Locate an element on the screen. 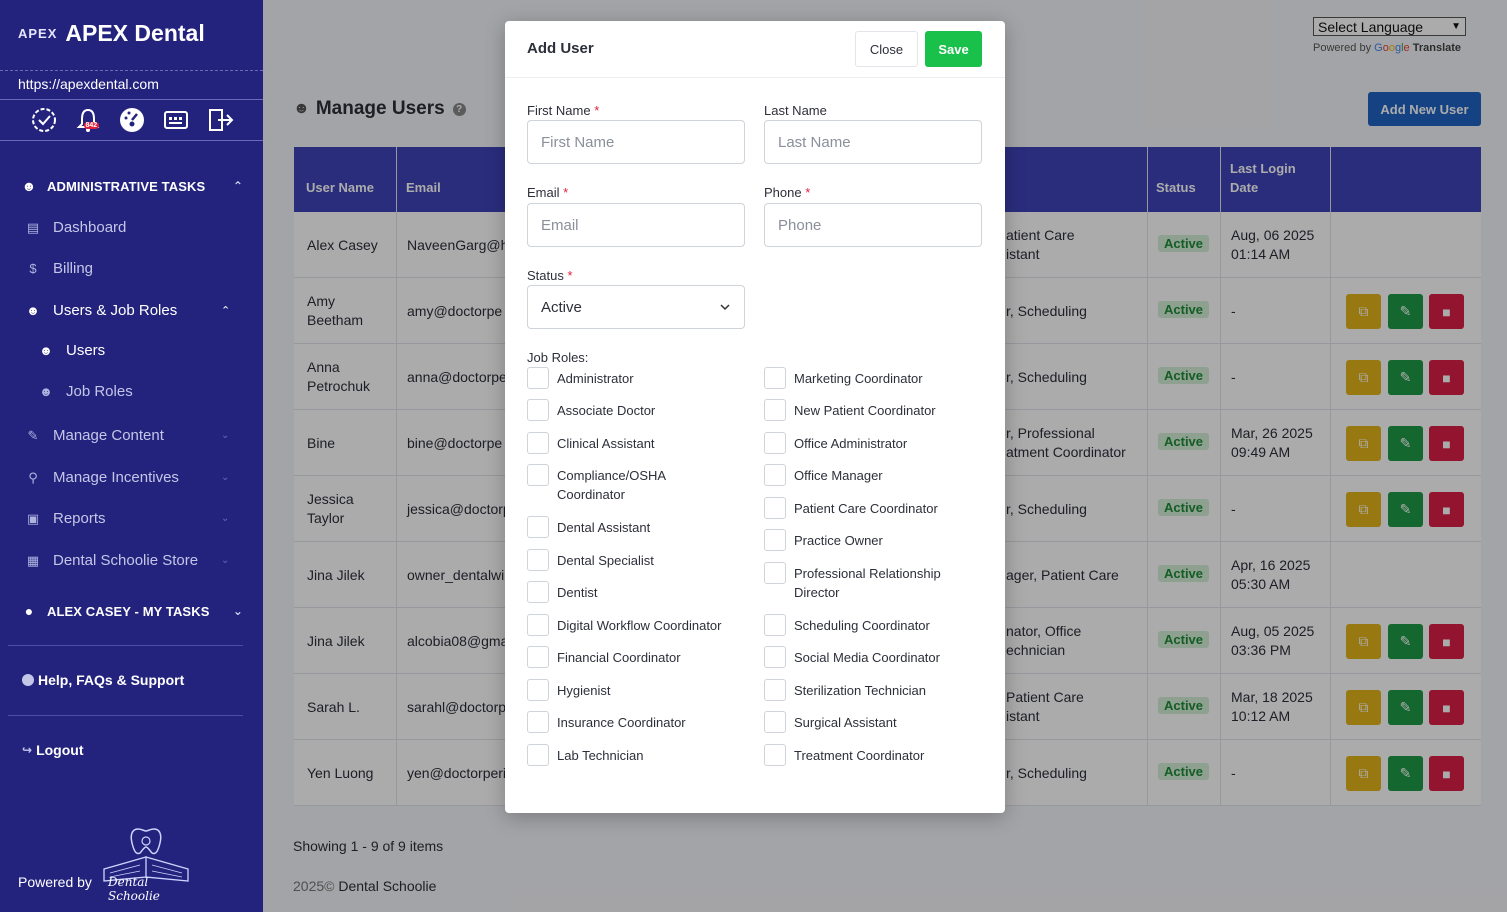 This screenshot has width=1507, height=912. phone-label: Phone * is located at coordinates (787, 192).